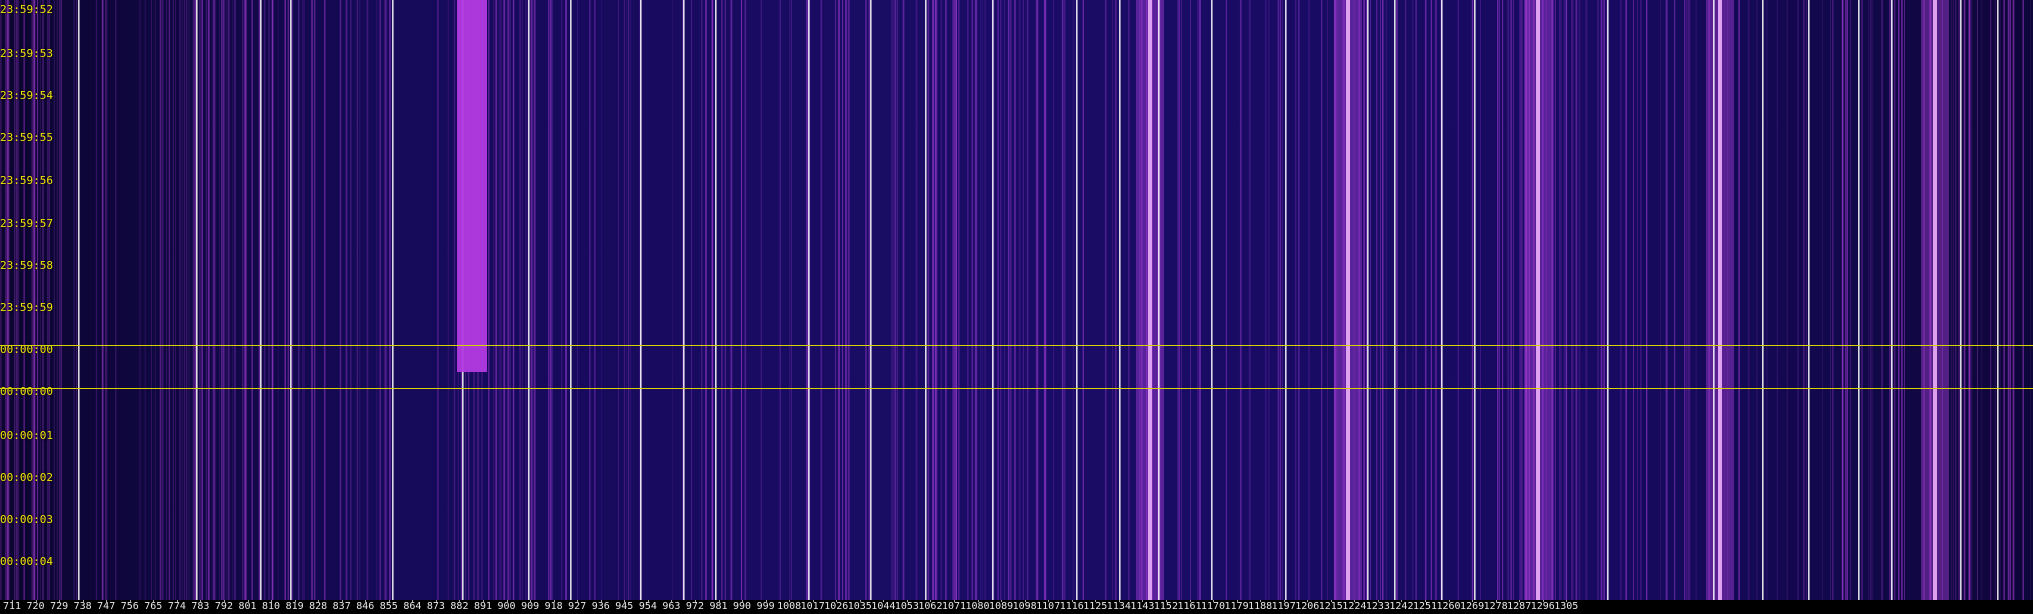 Image resolution: width=2033 pixels, height=614 pixels. Describe the element at coordinates (789, 606) in the screenshot. I see `frequency-label: 1008` at that location.